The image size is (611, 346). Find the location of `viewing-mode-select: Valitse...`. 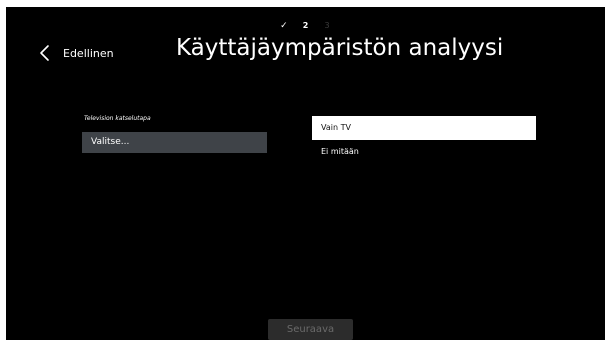

viewing-mode-select: Valitse... is located at coordinates (174, 142).